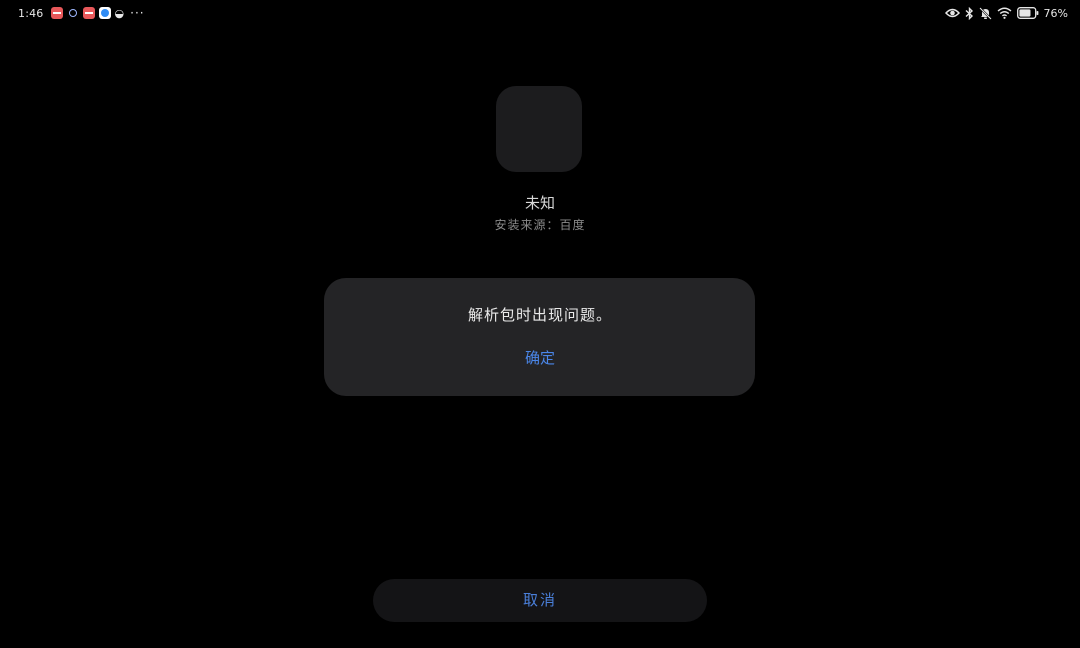  Describe the element at coordinates (1055, 13) in the screenshot. I see `battery-percent: 76%` at that location.